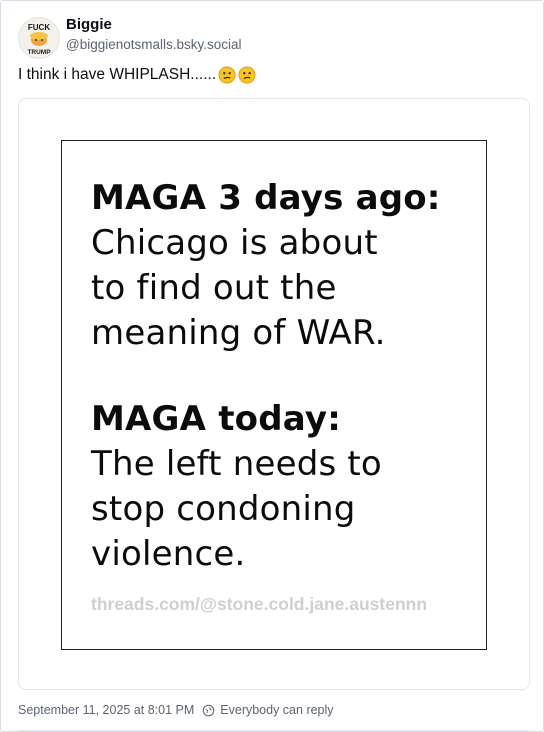 The height and width of the screenshot is (732, 544). I want to click on reply-setting: Everybody can reply, so click(268, 710).